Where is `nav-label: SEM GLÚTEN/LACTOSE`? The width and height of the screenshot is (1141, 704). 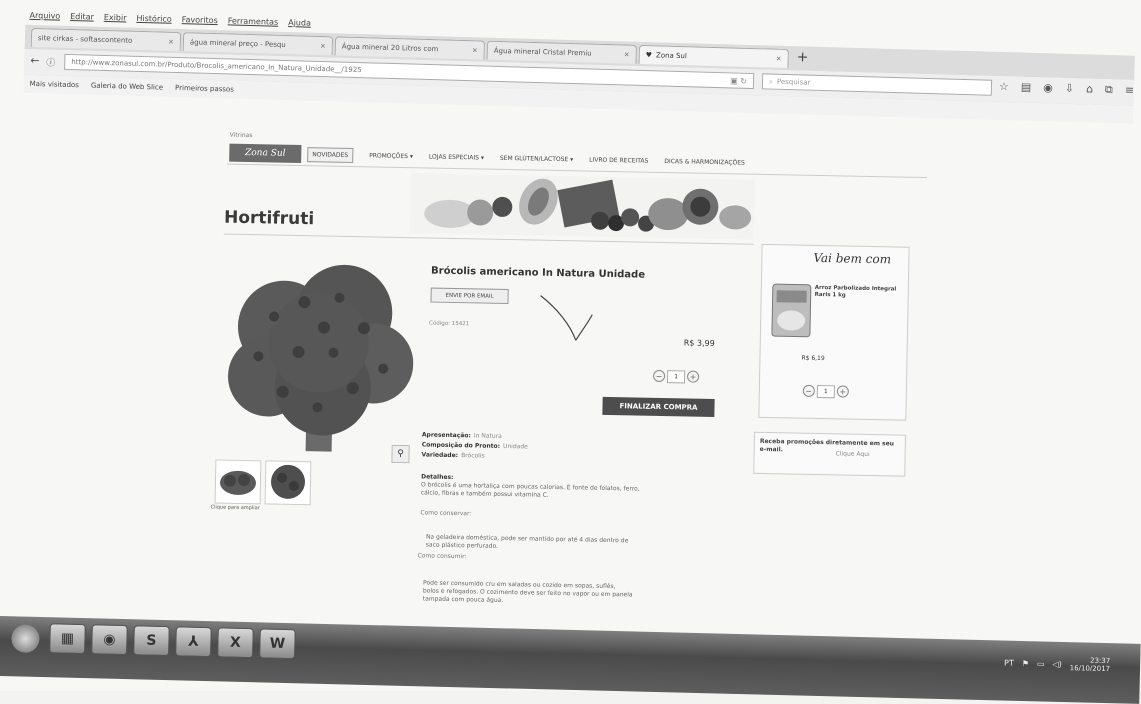
nav-label: SEM GLÚTEN/LACTOSE is located at coordinates (534, 158).